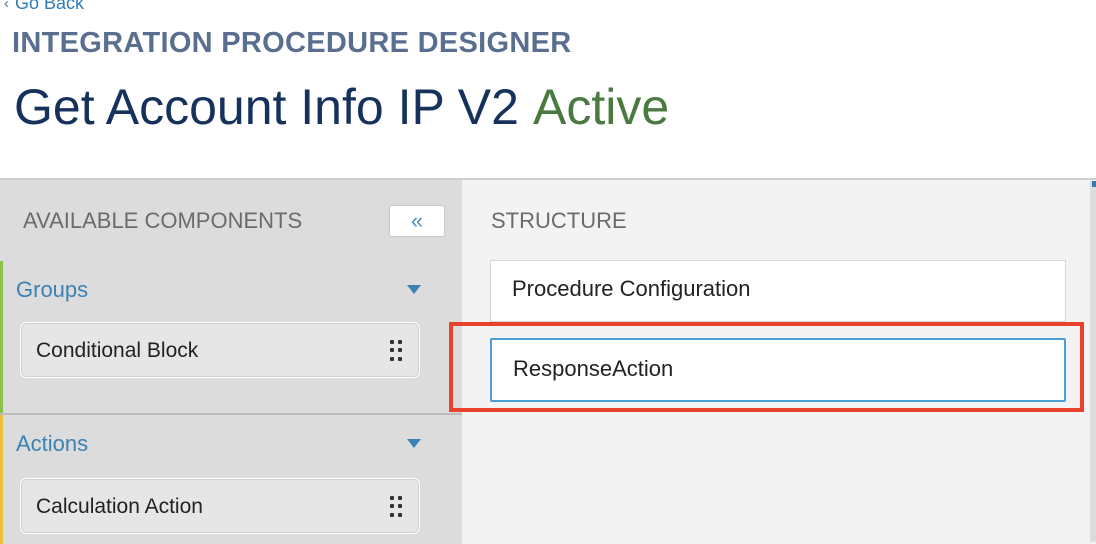 This screenshot has width=1096, height=544. I want to click on group-section-actions: Actions Calculation Action, so click(231, 479).